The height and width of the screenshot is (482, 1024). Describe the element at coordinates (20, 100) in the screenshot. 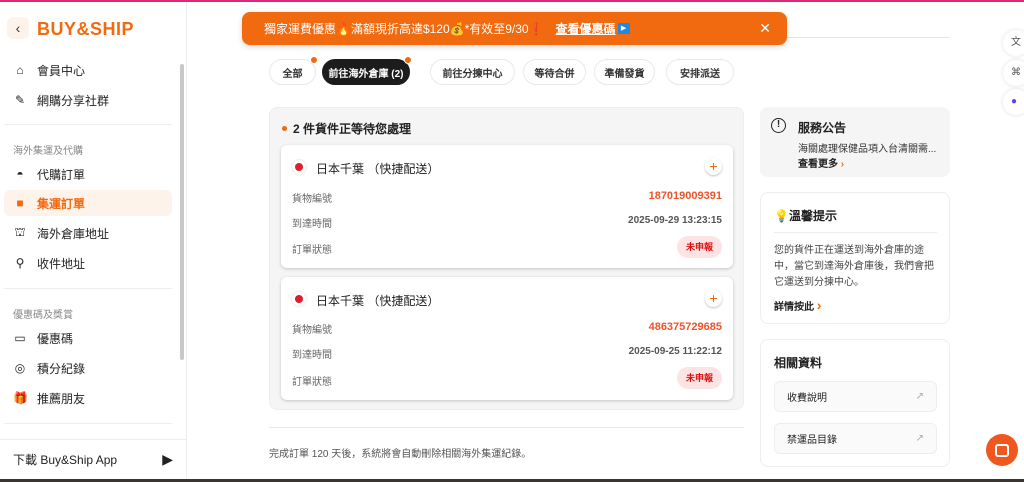

I see `edit-icon: ✎` at that location.